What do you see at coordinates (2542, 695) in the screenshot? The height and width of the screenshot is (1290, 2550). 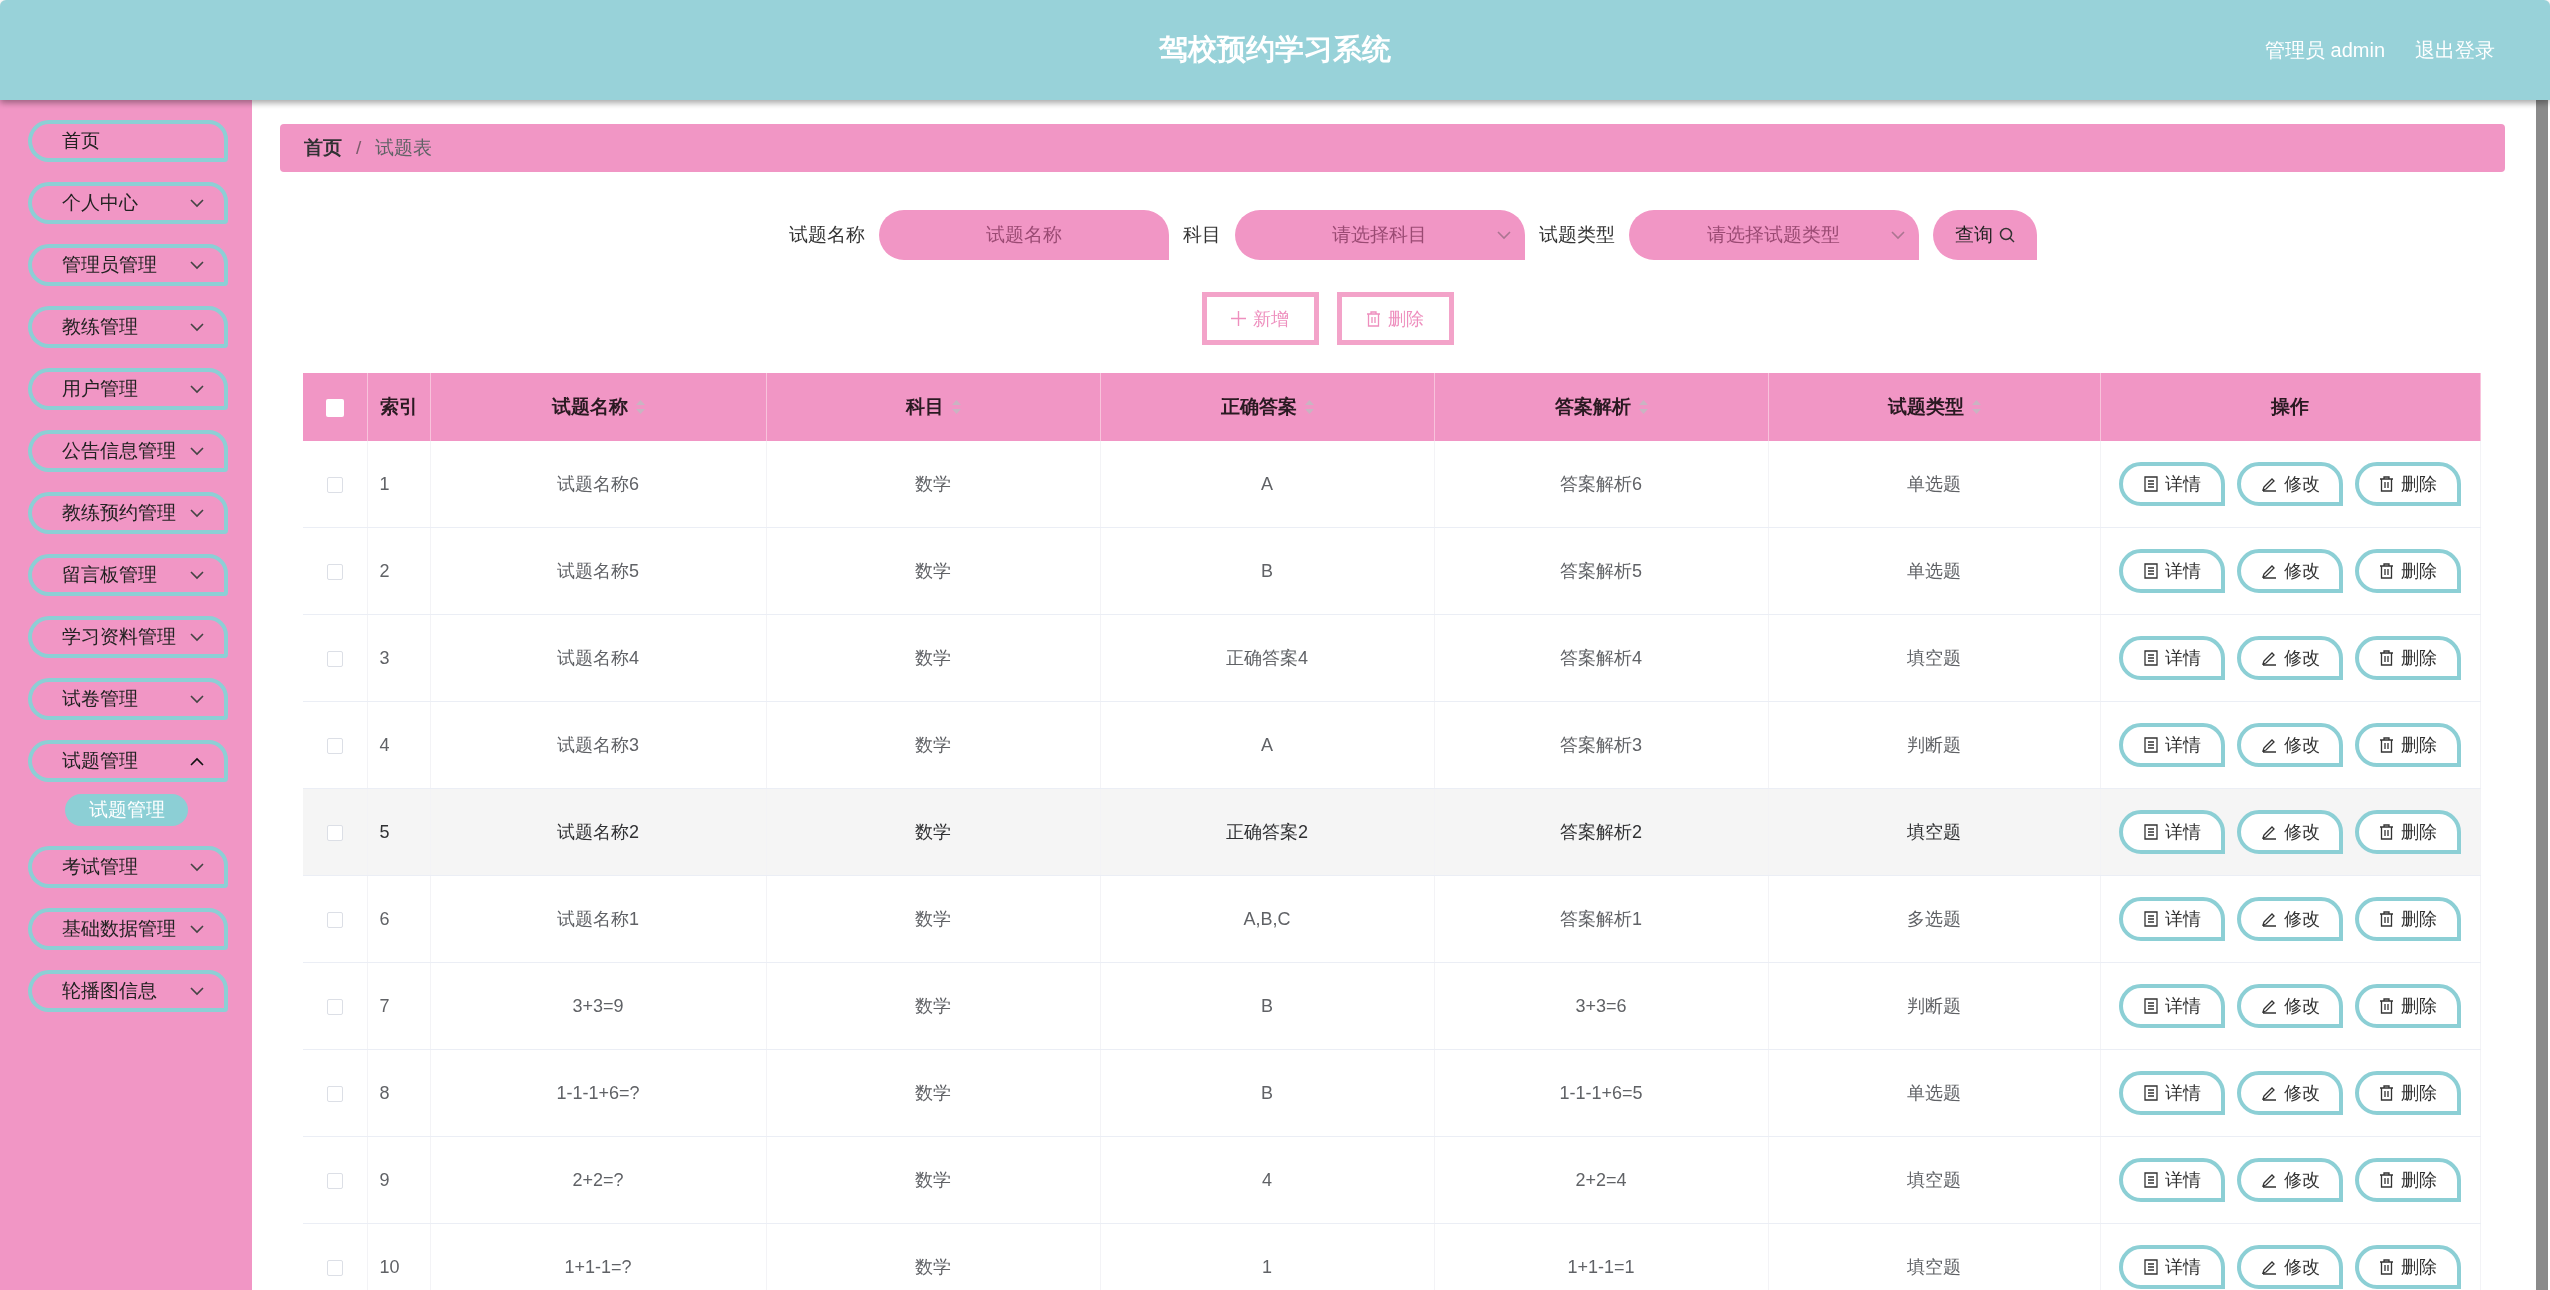 I see `scrollbar-thumb` at bounding box center [2542, 695].